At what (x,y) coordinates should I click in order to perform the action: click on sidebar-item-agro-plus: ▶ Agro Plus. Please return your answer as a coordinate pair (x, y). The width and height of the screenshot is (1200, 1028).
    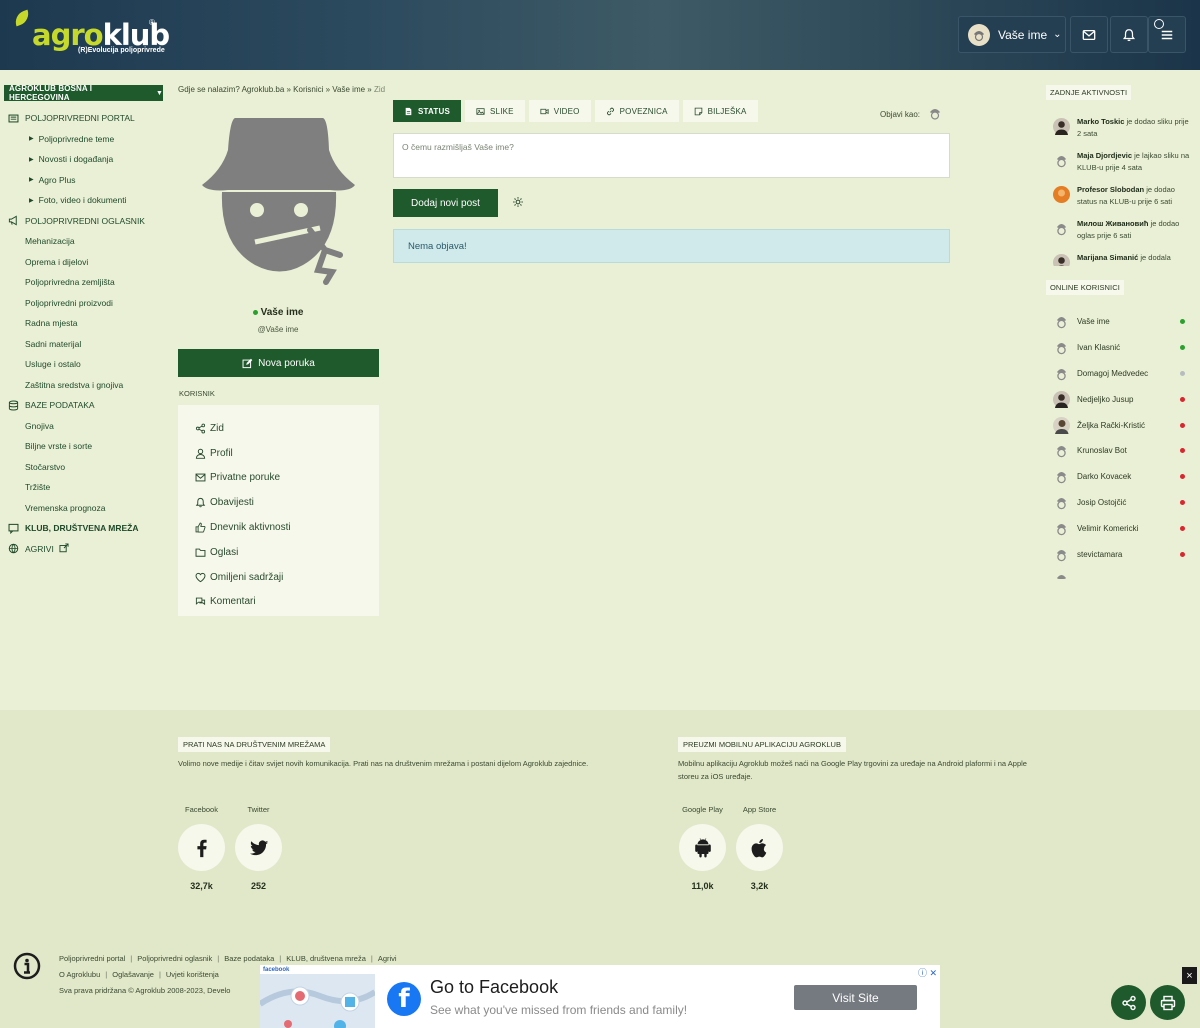
    Looking at the image, I should click on (85, 180).